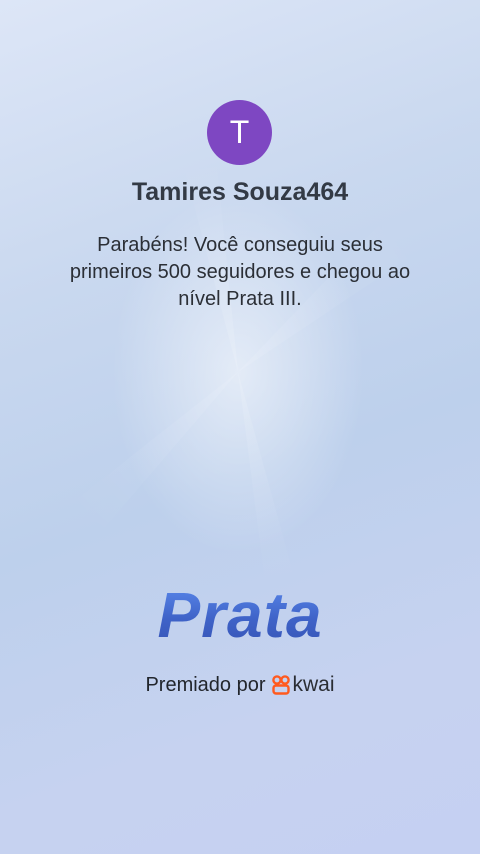 This screenshot has width=480, height=854. Describe the element at coordinates (313, 684) in the screenshot. I see `brand-name: kwai` at that location.